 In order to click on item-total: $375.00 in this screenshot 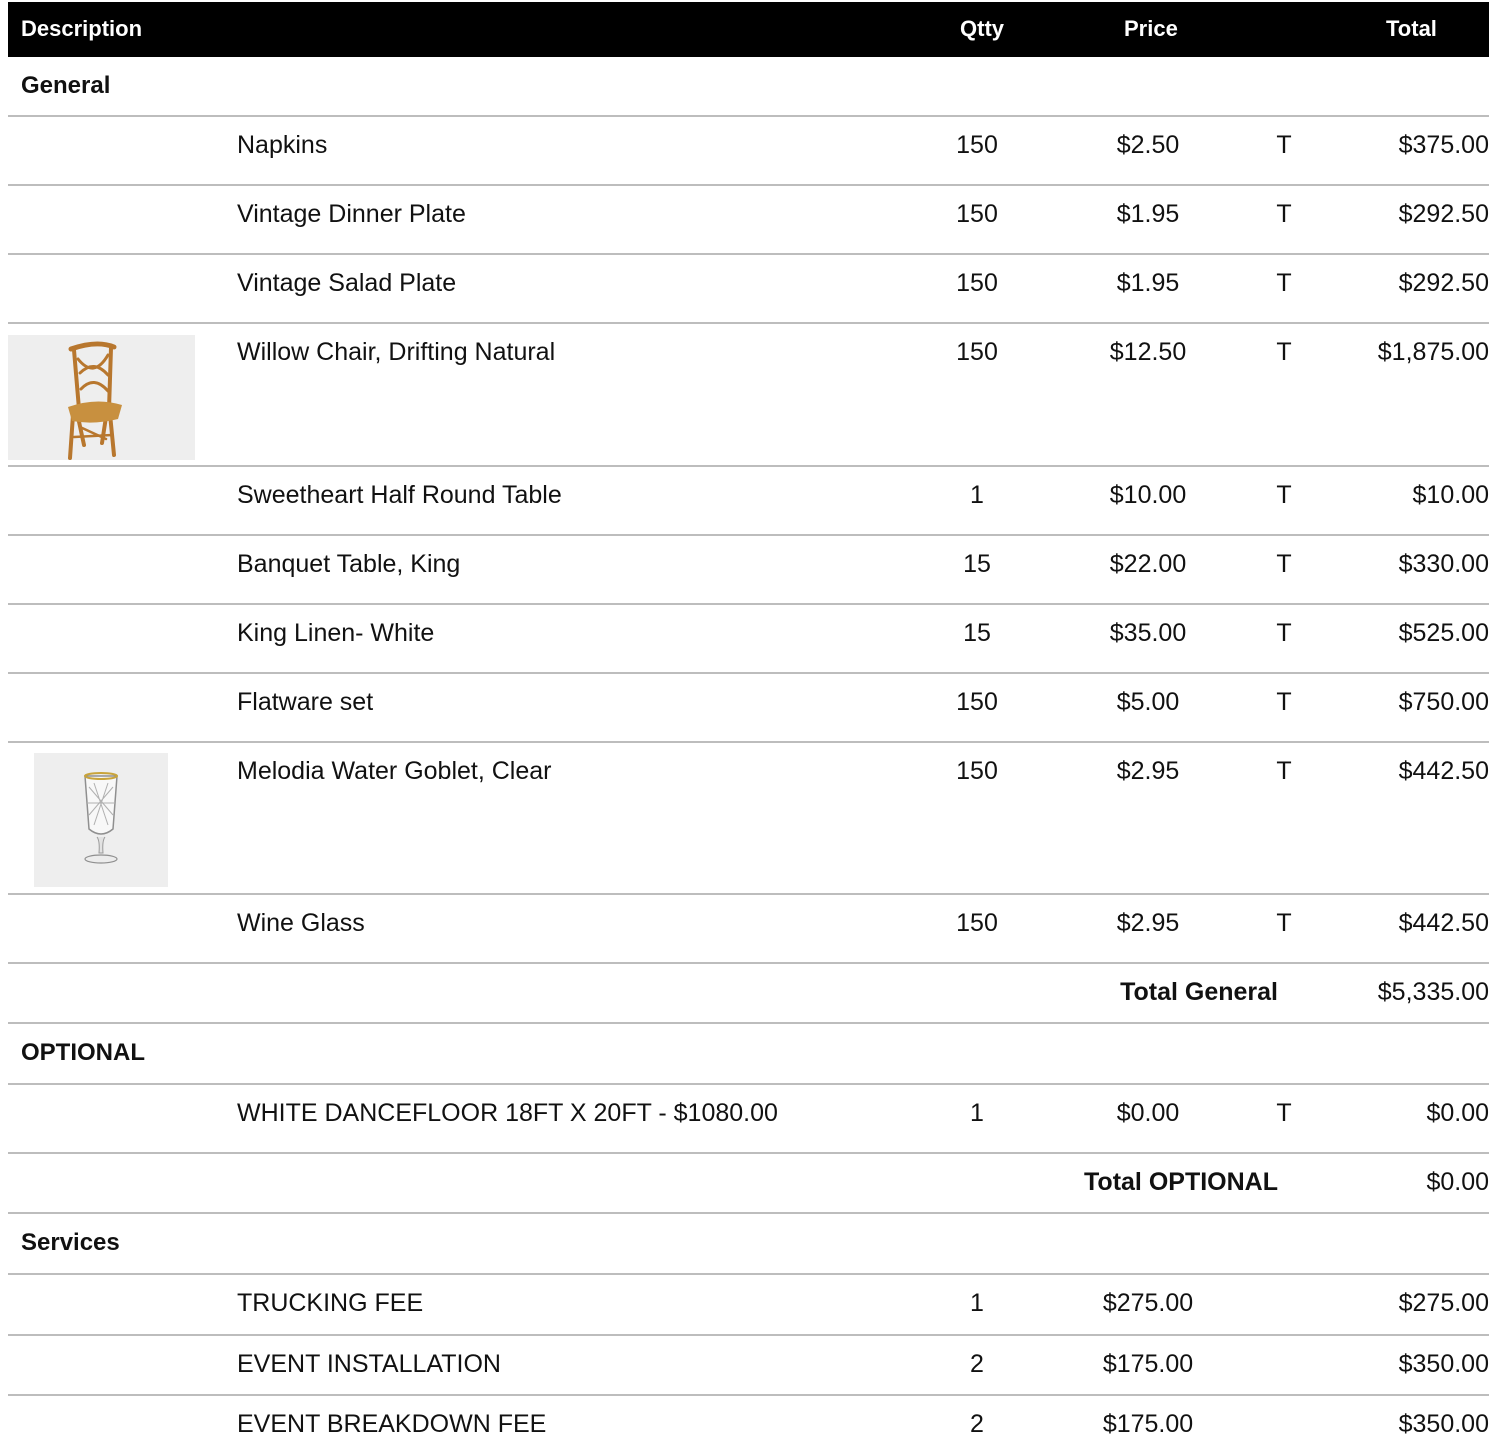, I will do `click(1443, 145)`.